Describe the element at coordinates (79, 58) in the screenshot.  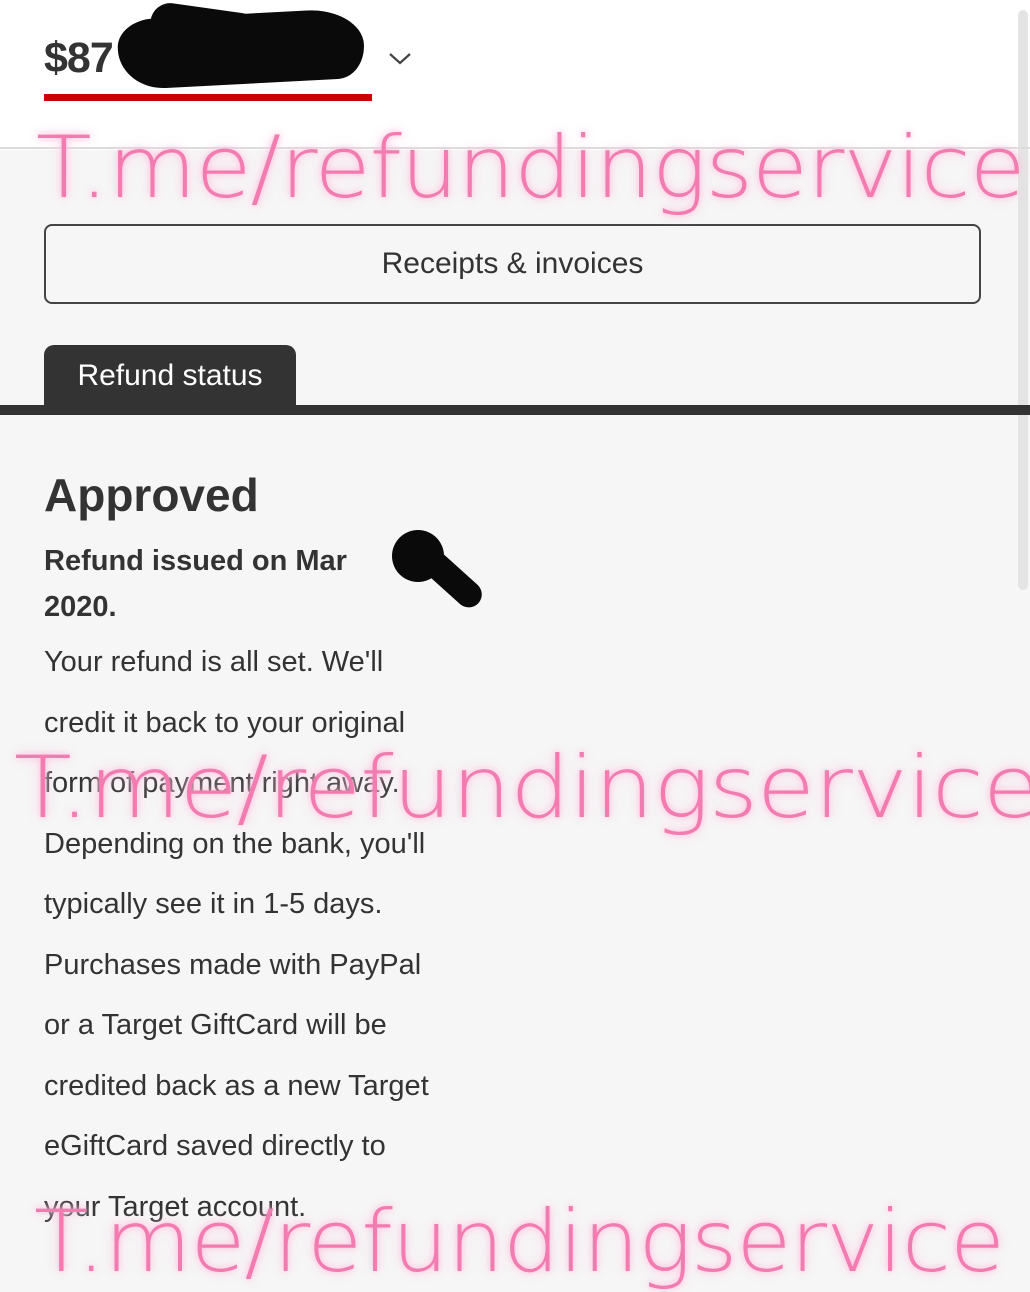
I see `order-amount: $87` at that location.